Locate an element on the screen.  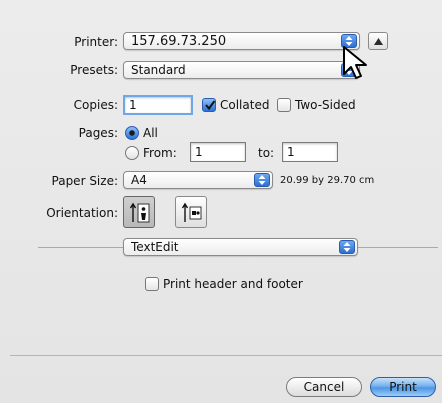
collated-checkbox is located at coordinates (209, 105).